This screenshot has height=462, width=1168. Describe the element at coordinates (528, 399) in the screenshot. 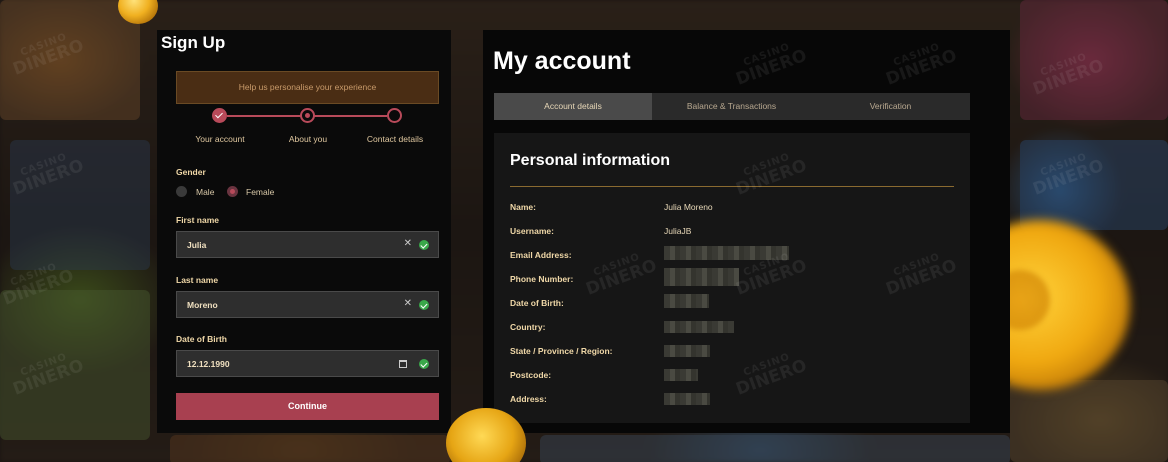

I see `info-label: Address:` at that location.